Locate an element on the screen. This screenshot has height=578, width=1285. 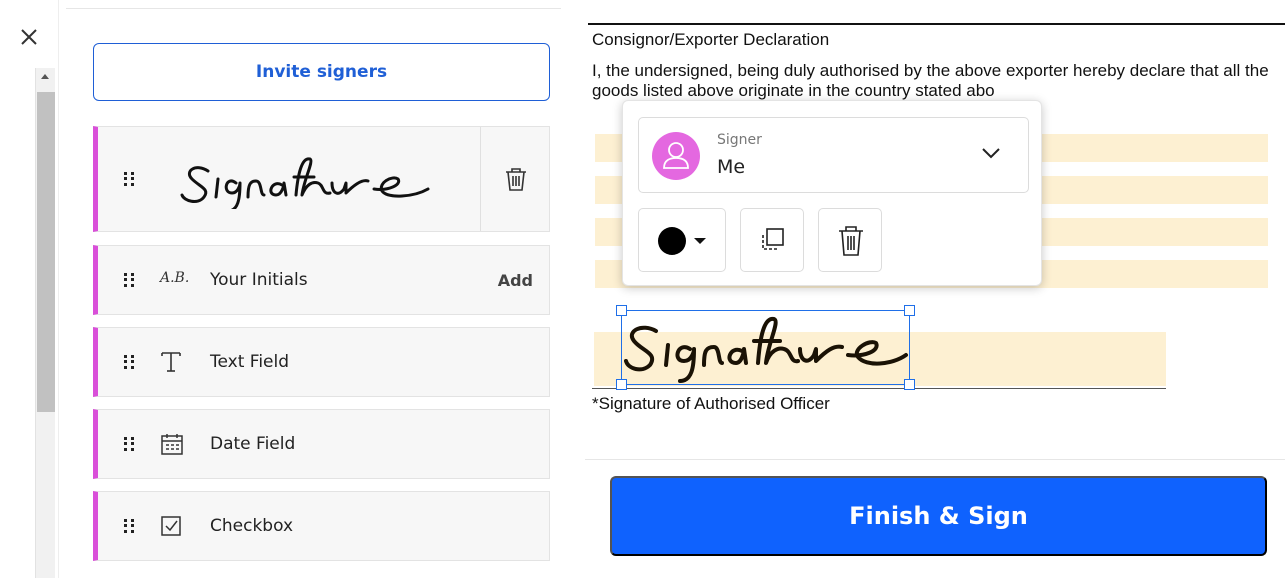
placed-signature is located at coordinates (765, 347).